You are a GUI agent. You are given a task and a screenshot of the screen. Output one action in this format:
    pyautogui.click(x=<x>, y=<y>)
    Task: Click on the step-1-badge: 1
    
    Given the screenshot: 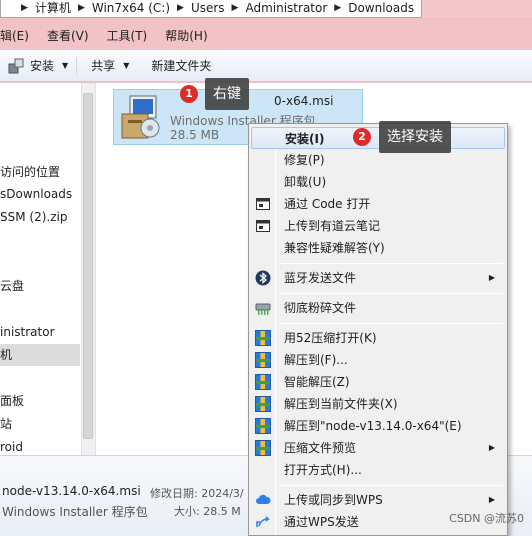 What is the action you would take?
    pyautogui.click(x=189, y=94)
    